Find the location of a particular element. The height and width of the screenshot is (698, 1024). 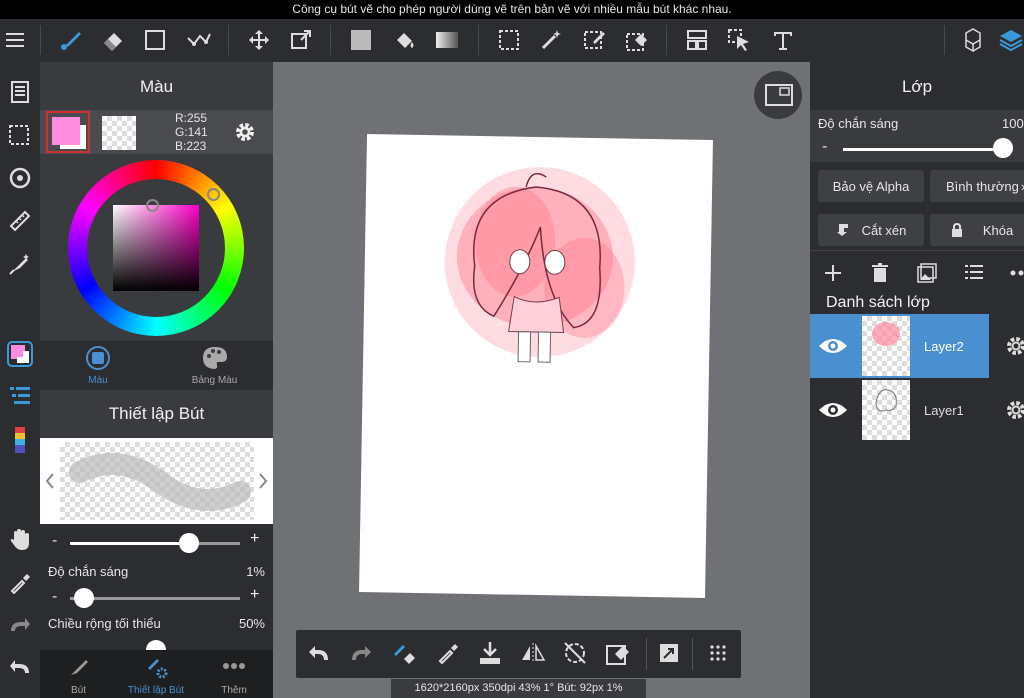

lock-label: Khóa is located at coordinates (998, 230).